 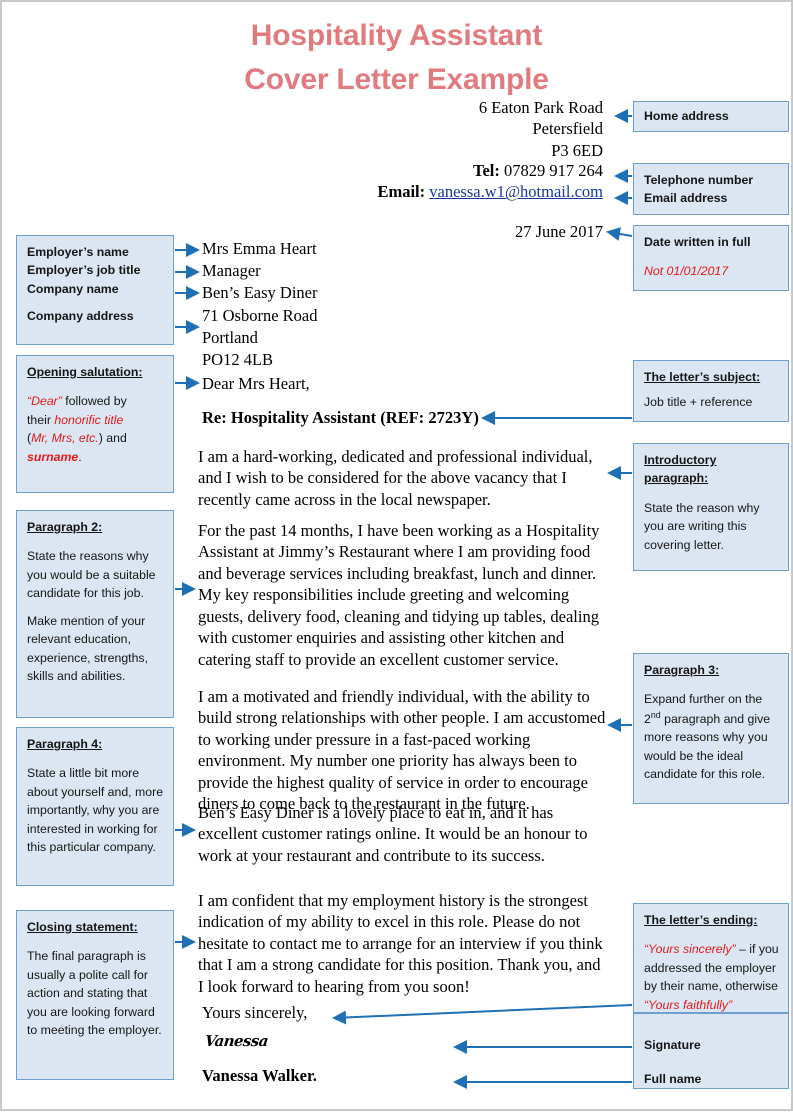 I want to click on home-address-line-2: Petersfield, so click(x=567, y=129).